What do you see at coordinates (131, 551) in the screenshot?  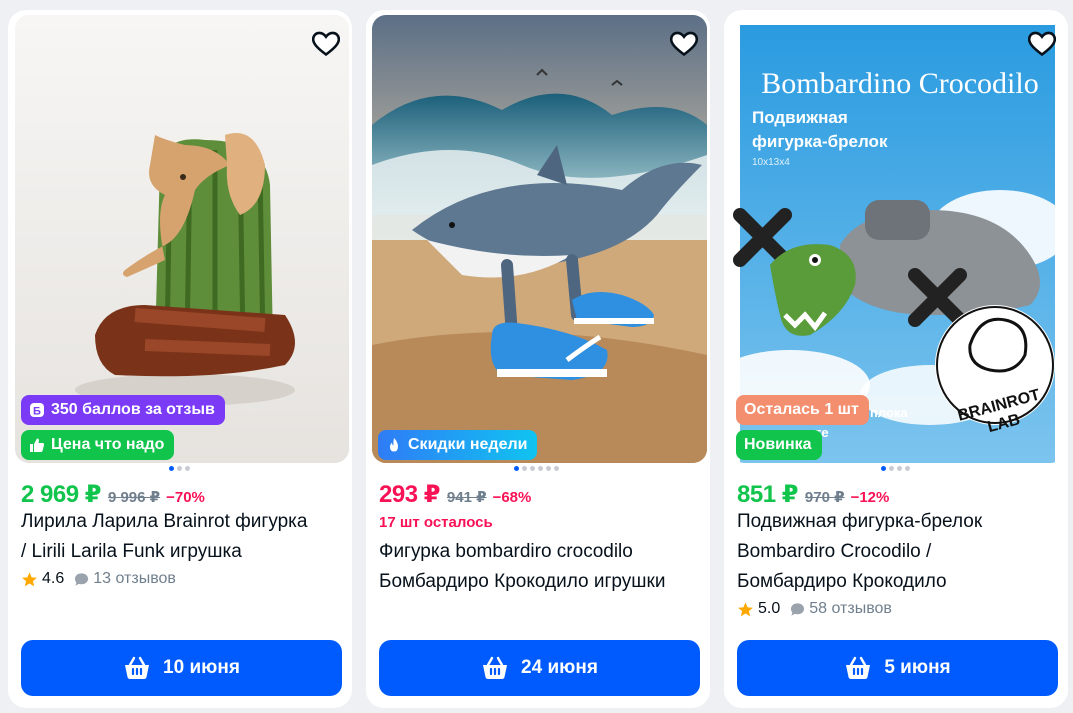 I see `product-title-line: / Lirili Larila Funk игрушка` at bounding box center [131, 551].